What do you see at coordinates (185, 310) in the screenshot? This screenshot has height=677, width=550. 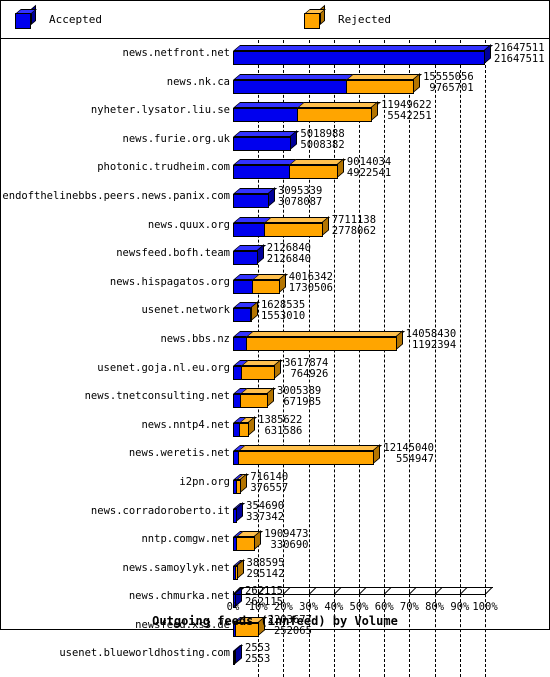 I see `bar-category-label: usenet.network` at bounding box center [185, 310].